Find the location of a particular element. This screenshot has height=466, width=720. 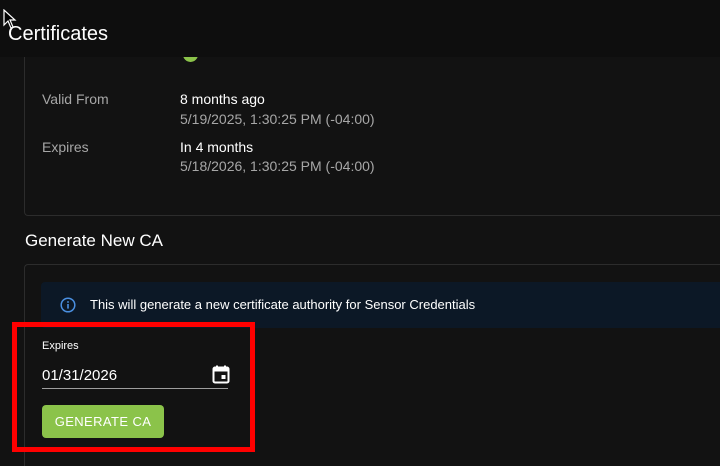

expires-relative: In 4 months is located at coordinates (217, 147).